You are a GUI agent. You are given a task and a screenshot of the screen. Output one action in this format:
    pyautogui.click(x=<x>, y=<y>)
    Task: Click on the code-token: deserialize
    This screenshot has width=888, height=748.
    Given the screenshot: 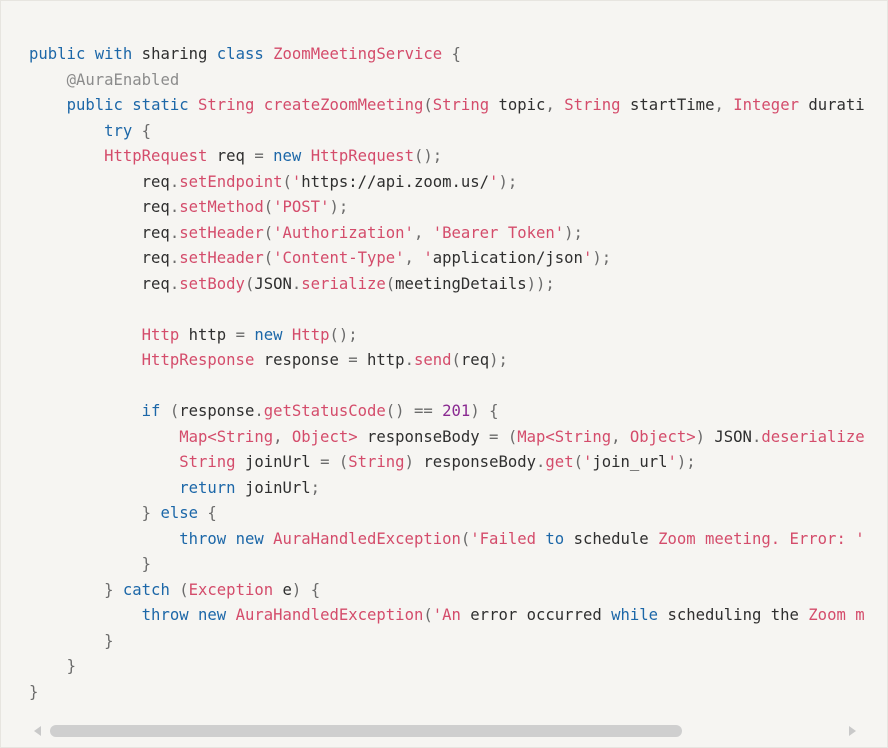 What is the action you would take?
    pyautogui.click(x=813, y=436)
    